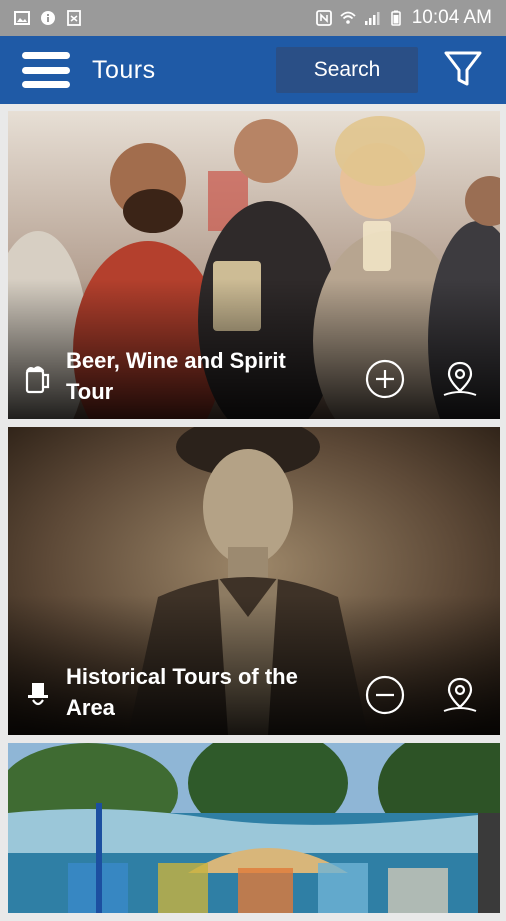 This screenshot has width=506, height=921. What do you see at coordinates (385, 695) in the screenshot?
I see `minus-circle-icon` at bounding box center [385, 695].